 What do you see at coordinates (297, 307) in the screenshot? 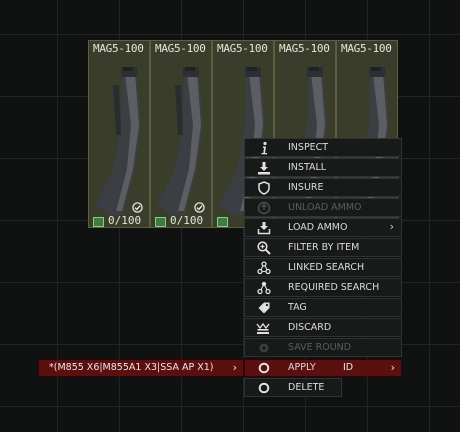
I see `menu-item-label: TAG` at bounding box center [297, 307].